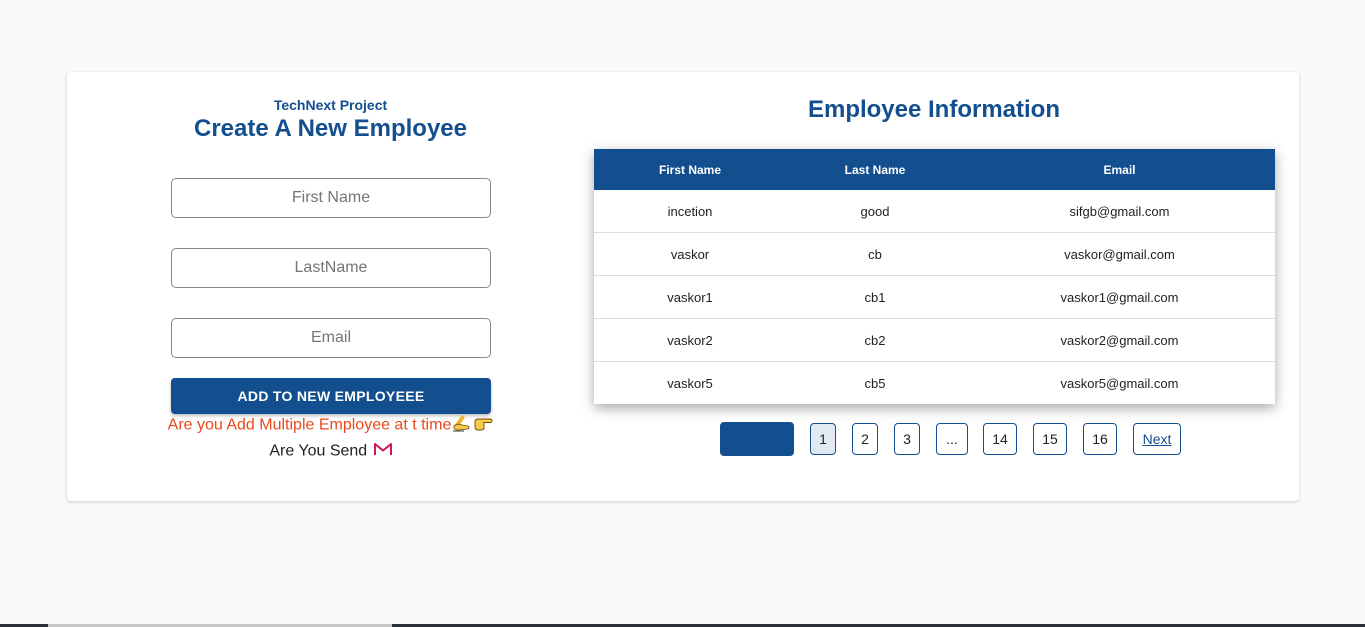  What do you see at coordinates (1119, 254) in the screenshot?
I see `cell-email: vaskor@gmail.com` at bounding box center [1119, 254].